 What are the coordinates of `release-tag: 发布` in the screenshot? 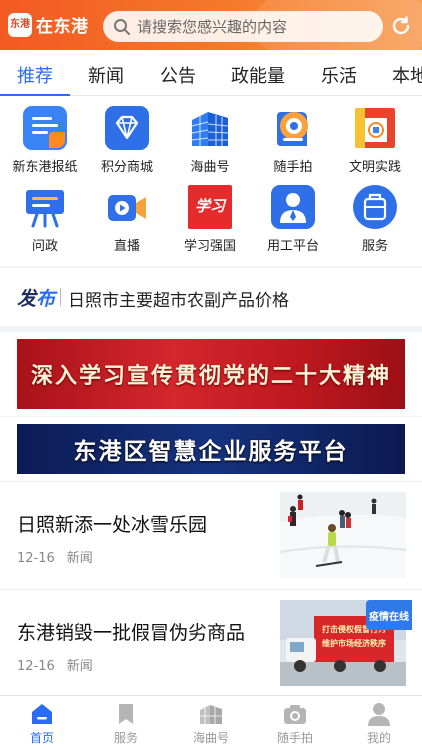 It's located at (36, 297).